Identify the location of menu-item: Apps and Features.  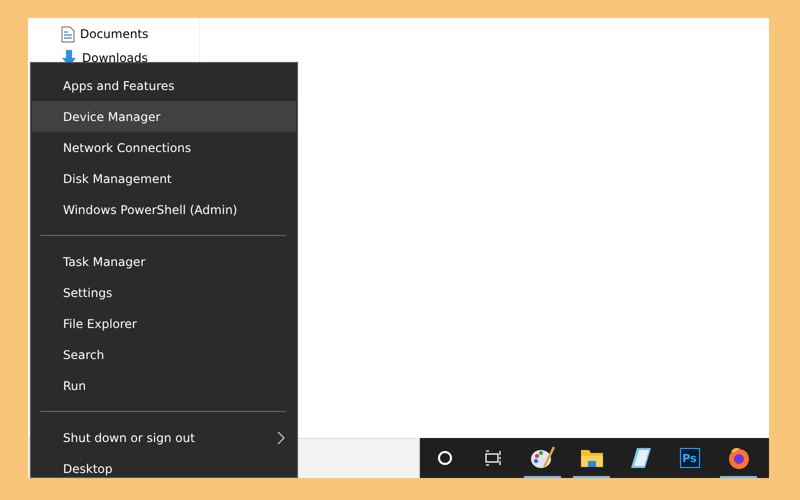
(164, 85).